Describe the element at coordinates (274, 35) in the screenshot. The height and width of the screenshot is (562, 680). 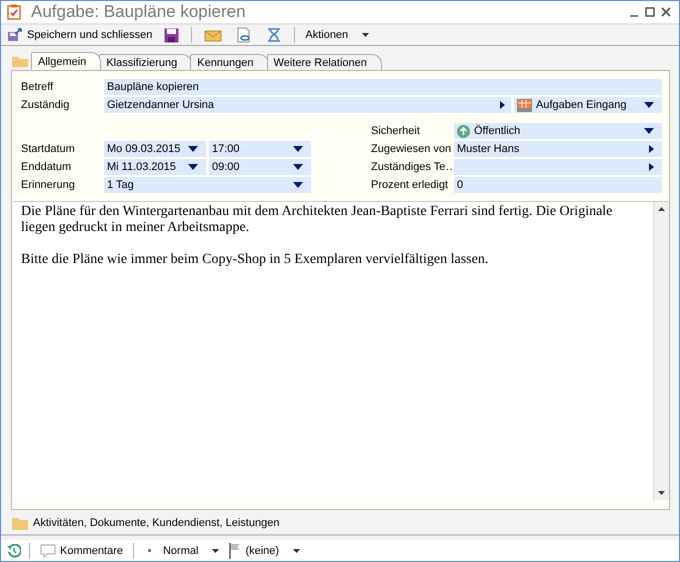
I see `hourglass-icon` at that location.